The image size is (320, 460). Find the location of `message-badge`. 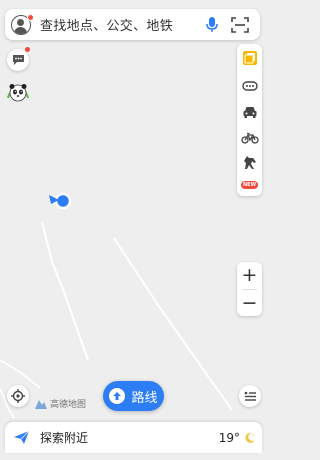

message-badge is located at coordinates (27, 49).